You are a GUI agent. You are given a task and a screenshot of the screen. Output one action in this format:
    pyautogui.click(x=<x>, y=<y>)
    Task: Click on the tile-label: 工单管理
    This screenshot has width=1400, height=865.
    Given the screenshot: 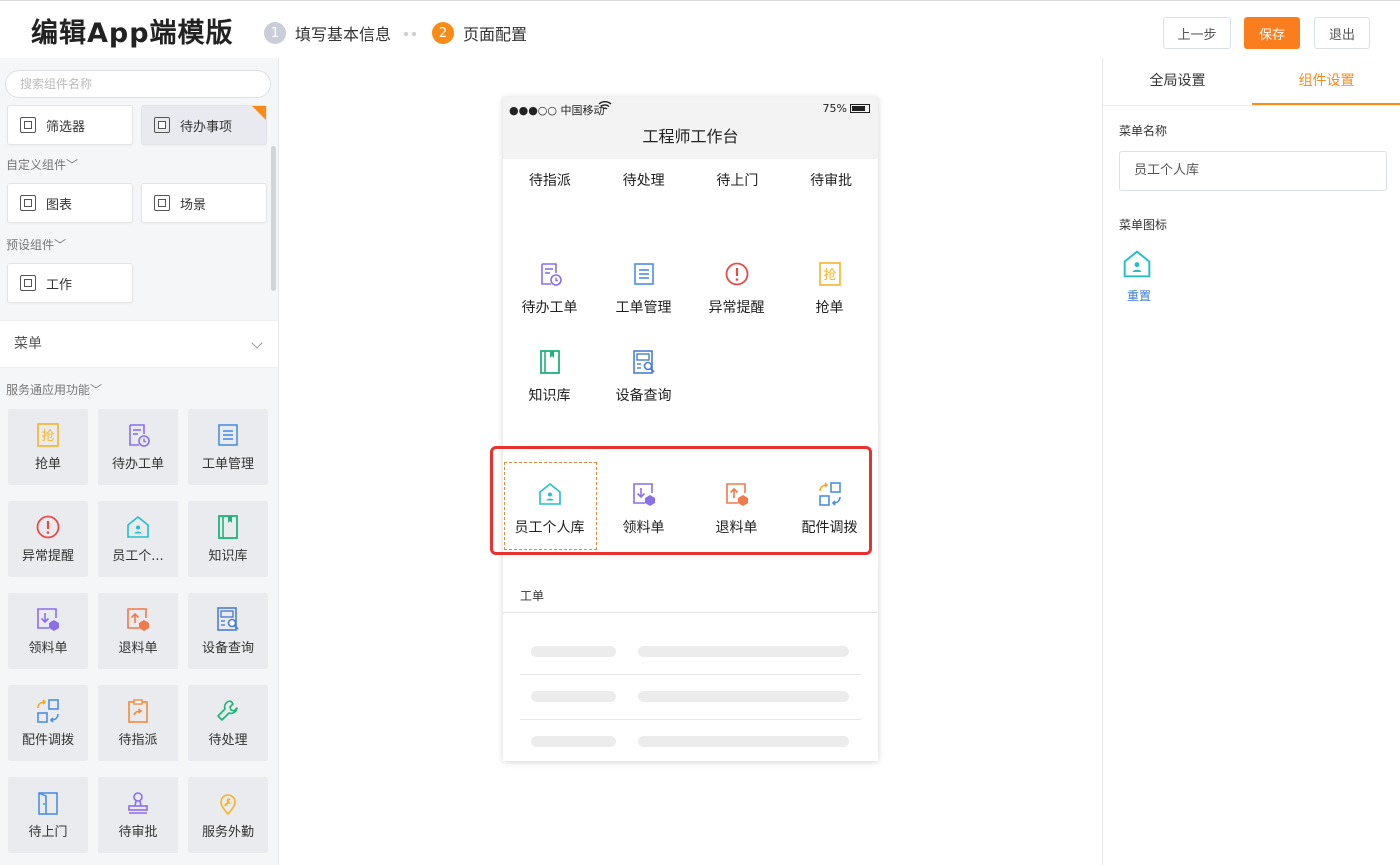 What is the action you would take?
    pyautogui.click(x=227, y=464)
    